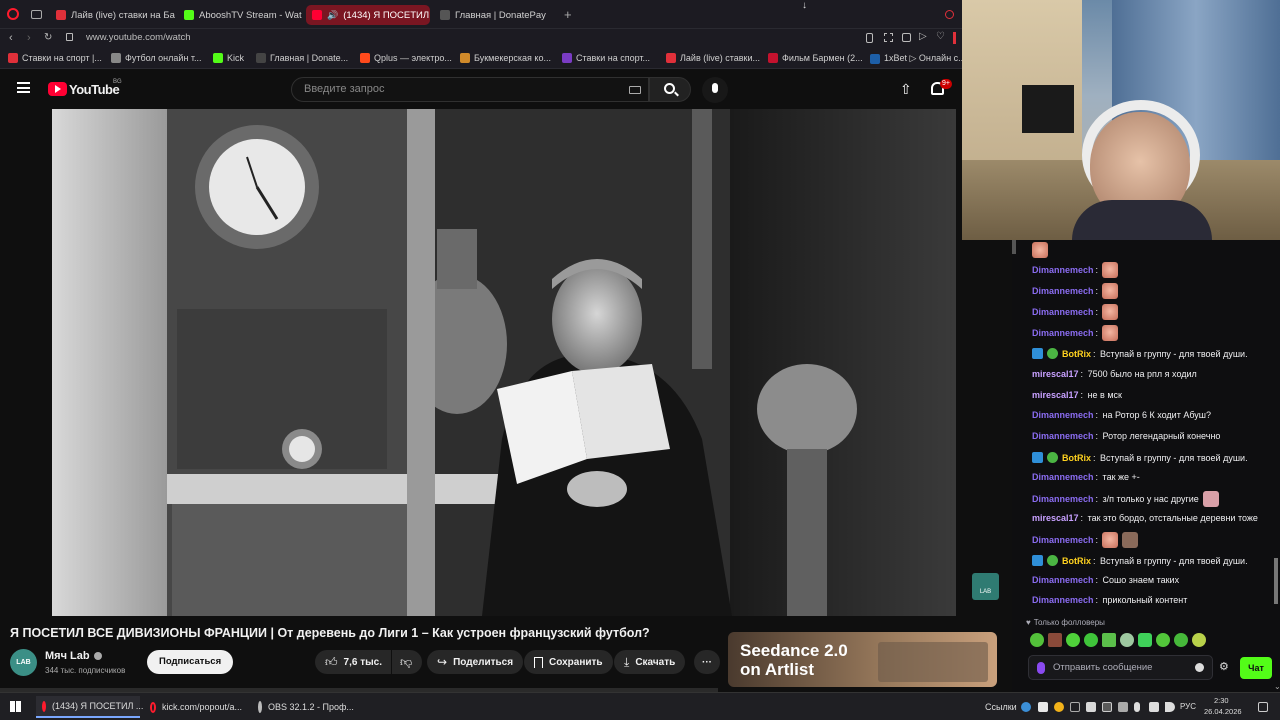 Image resolution: width=1280 pixels, height=720 pixels. Describe the element at coordinates (73, 656) in the screenshot. I see `channel-name: Мяч Lab` at that location.